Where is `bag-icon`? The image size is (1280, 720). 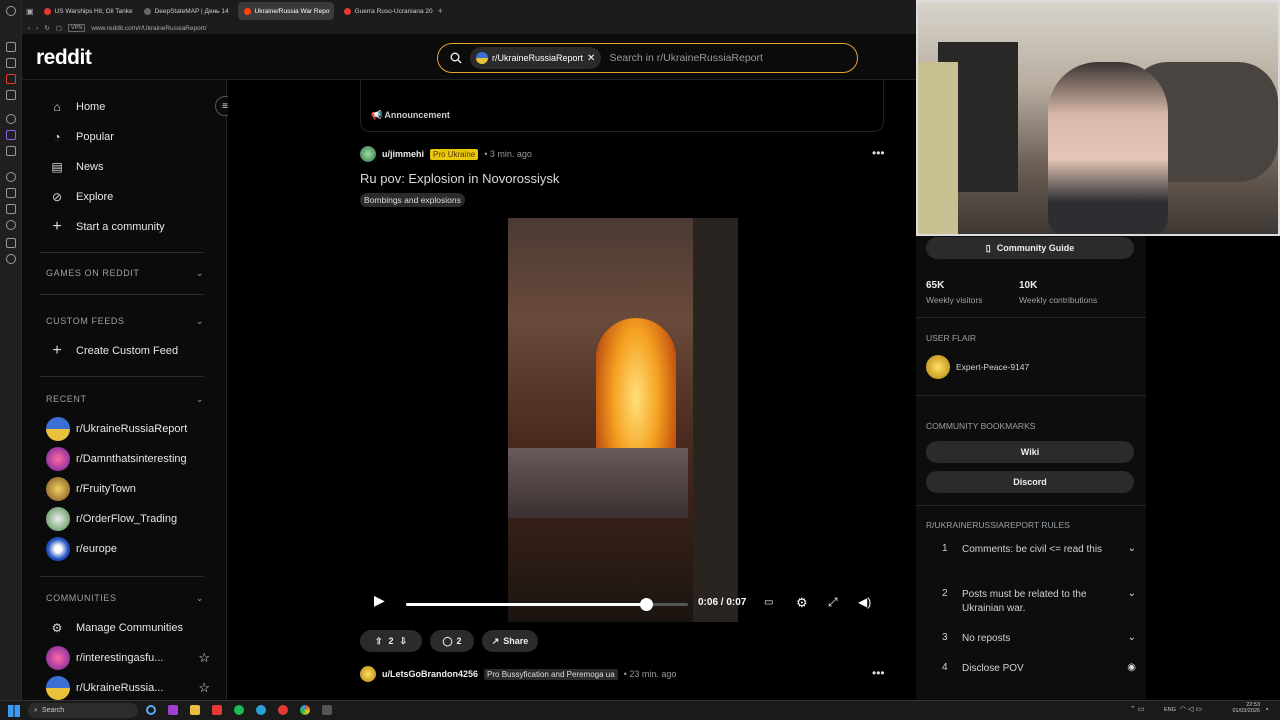
bag-icon is located at coordinates (11, 63).